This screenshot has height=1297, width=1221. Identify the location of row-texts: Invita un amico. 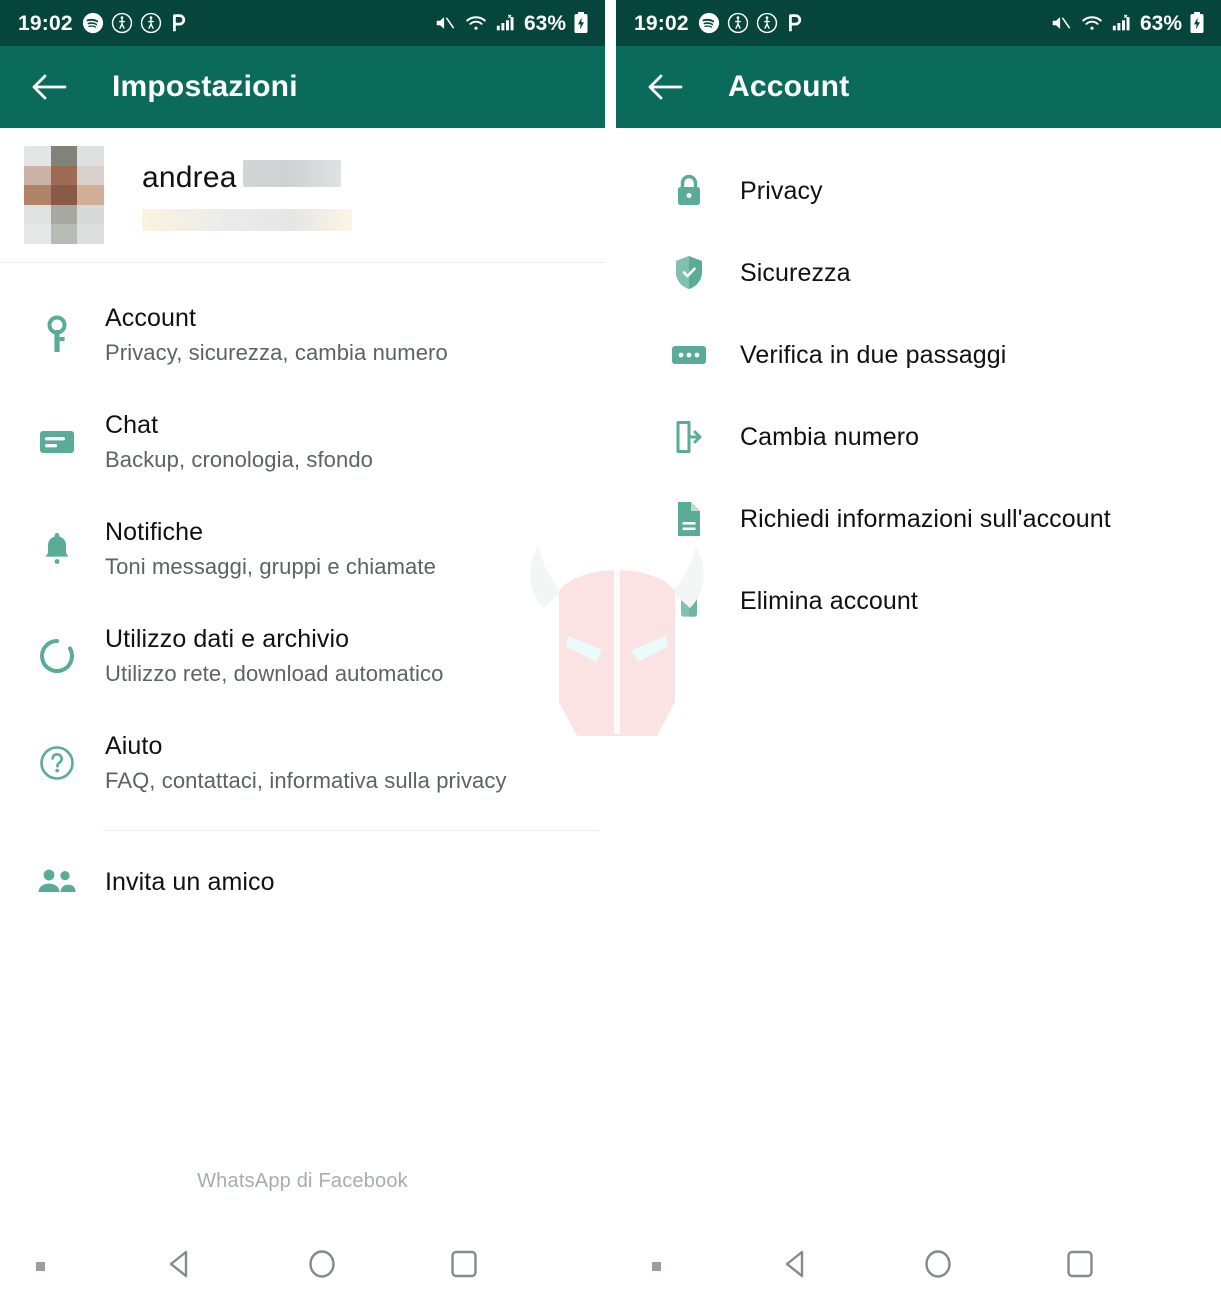
(190, 882).